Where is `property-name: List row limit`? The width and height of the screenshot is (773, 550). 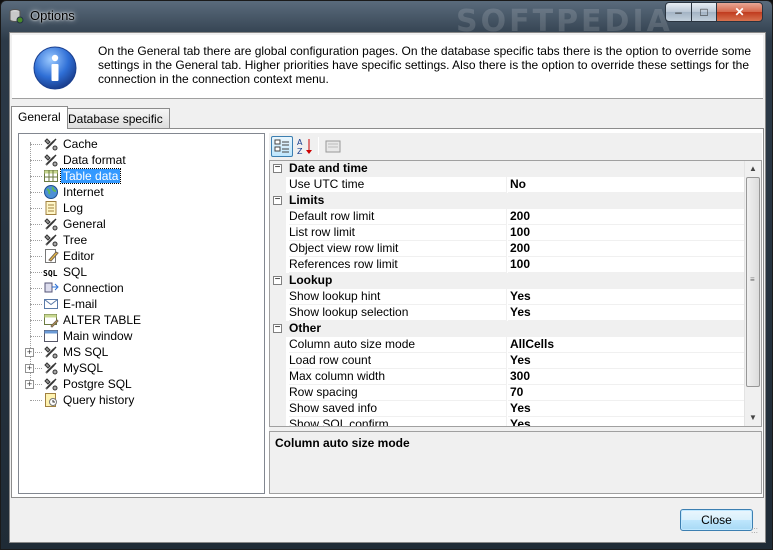
property-name: List row limit is located at coordinates (398, 233).